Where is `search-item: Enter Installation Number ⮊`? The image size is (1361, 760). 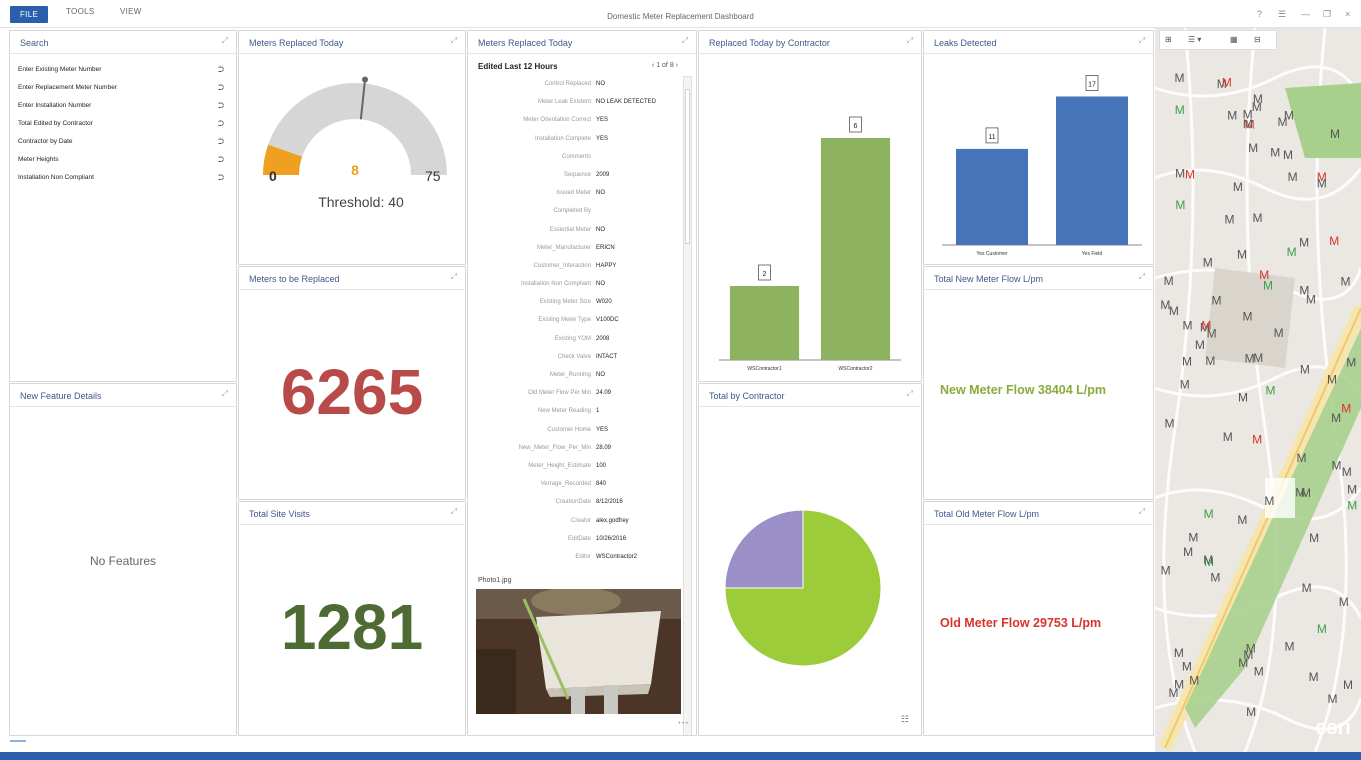
search-item: Enter Installation Number ⮊ is located at coordinates (123, 106).